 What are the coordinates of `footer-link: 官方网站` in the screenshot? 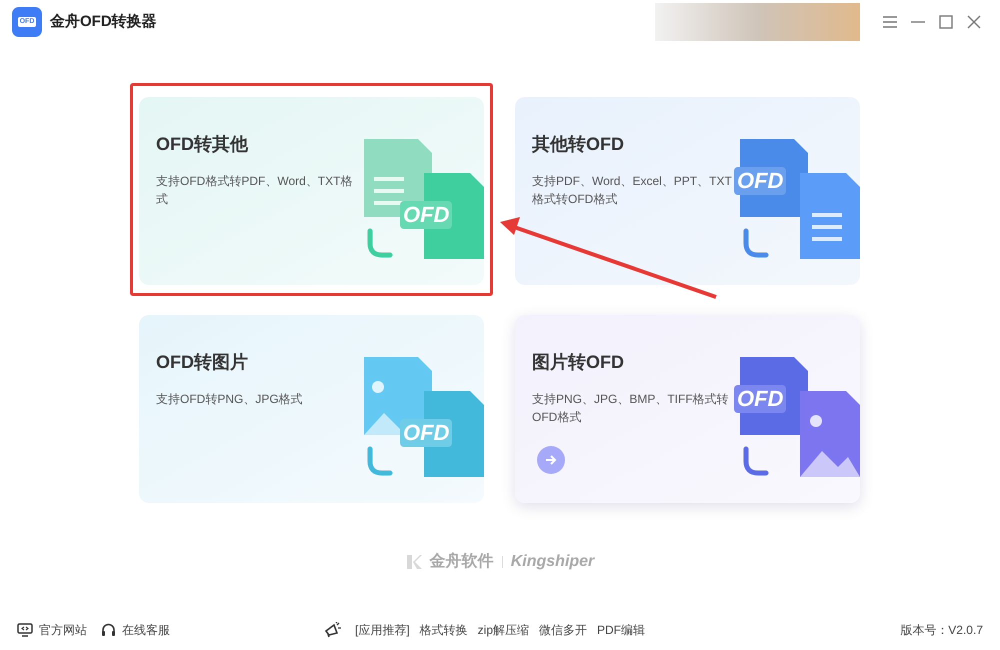 It's located at (52, 630).